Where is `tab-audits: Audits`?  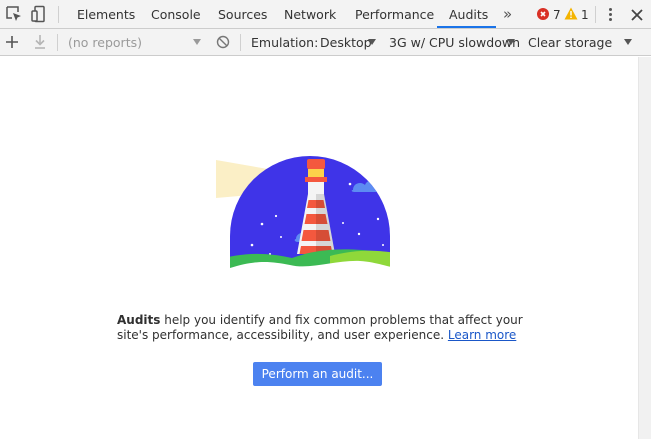
tab-audits: Audits is located at coordinates (468, 14).